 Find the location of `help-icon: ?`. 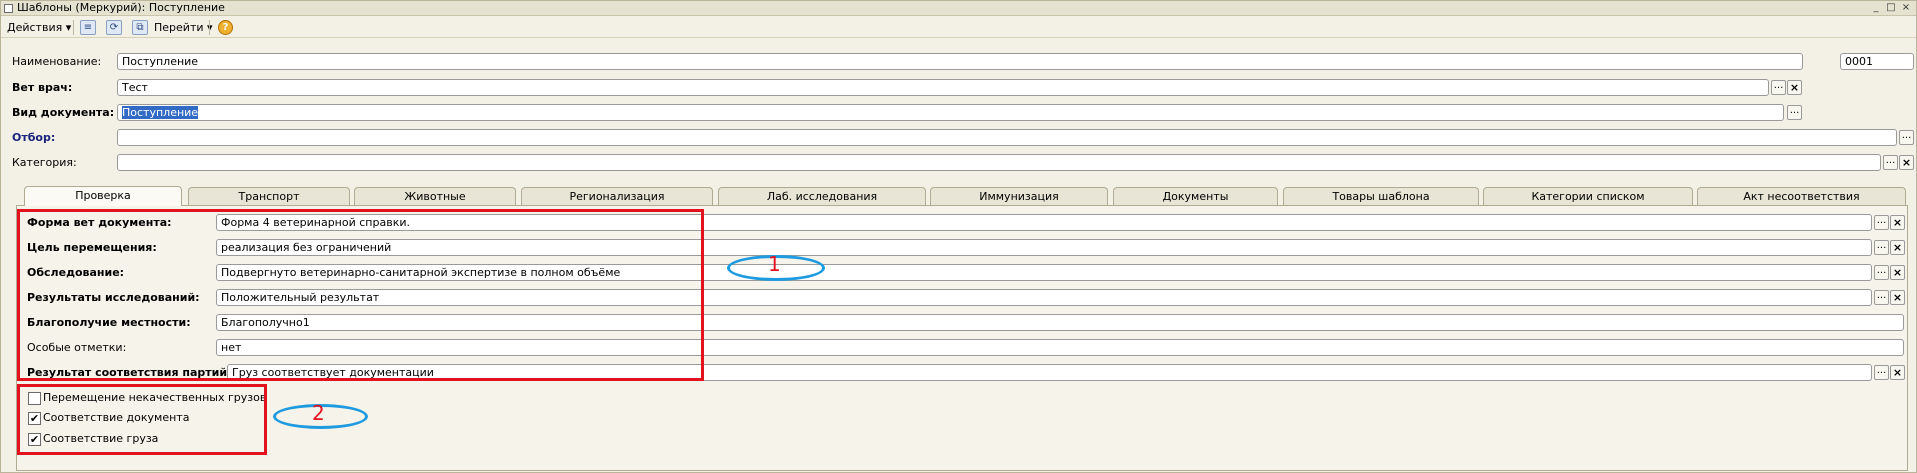

help-icon: ? is located at coordinates (225, 27).